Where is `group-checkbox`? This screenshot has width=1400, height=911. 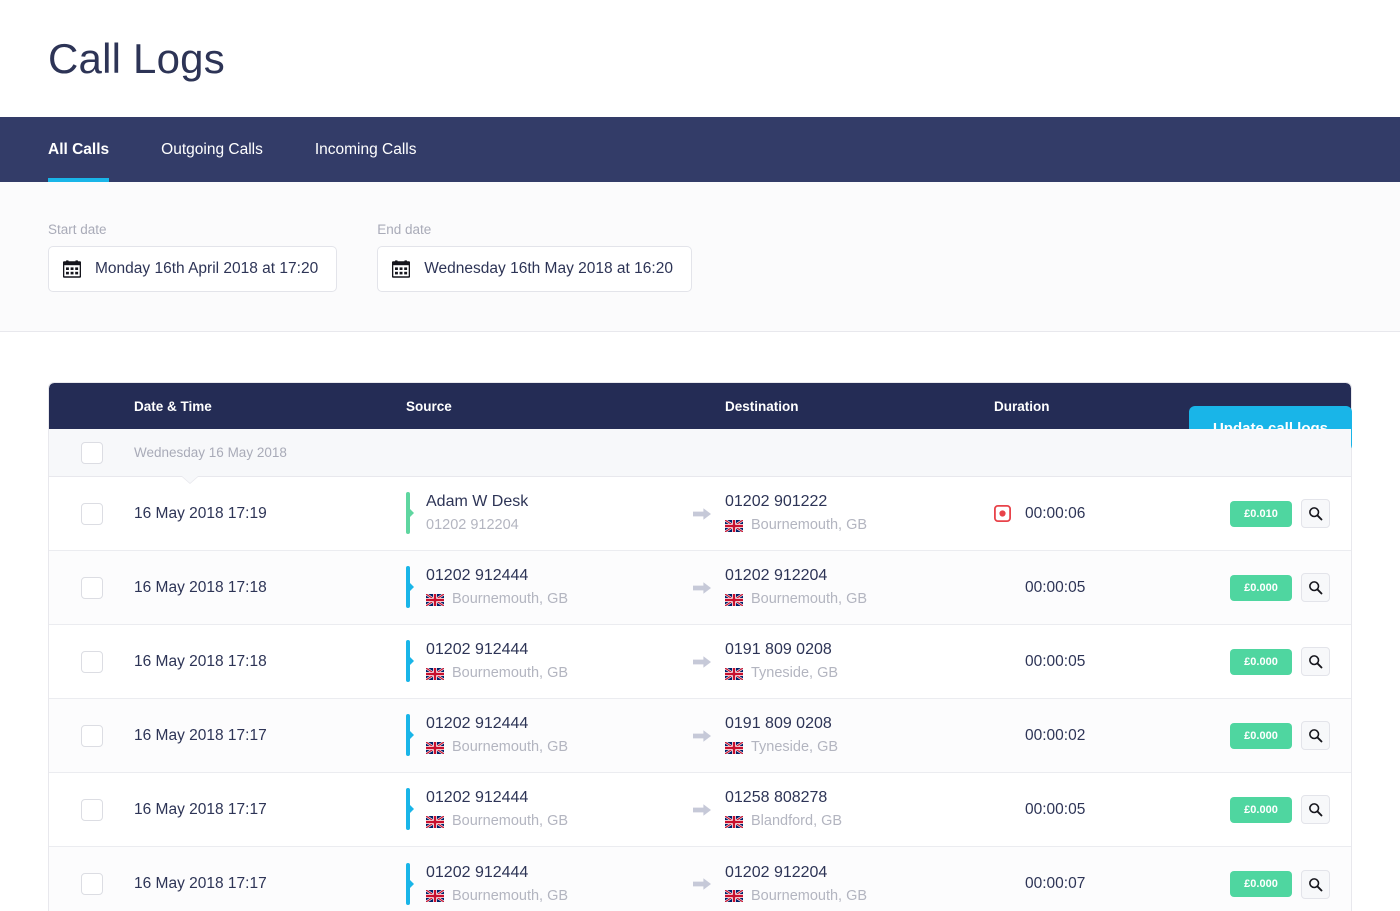 group-checkbox is located at coordinates (91, 452).